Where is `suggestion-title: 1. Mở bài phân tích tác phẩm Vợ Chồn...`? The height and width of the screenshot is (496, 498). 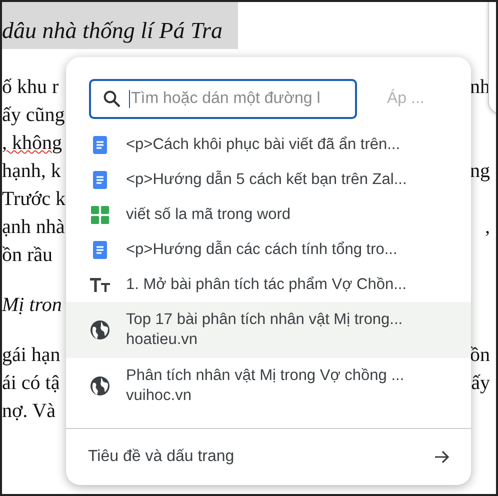 suggestion-title: 1. Mở bài phân tích tác phẩm Vợ Chồn... is located at coordinates (266, 284).